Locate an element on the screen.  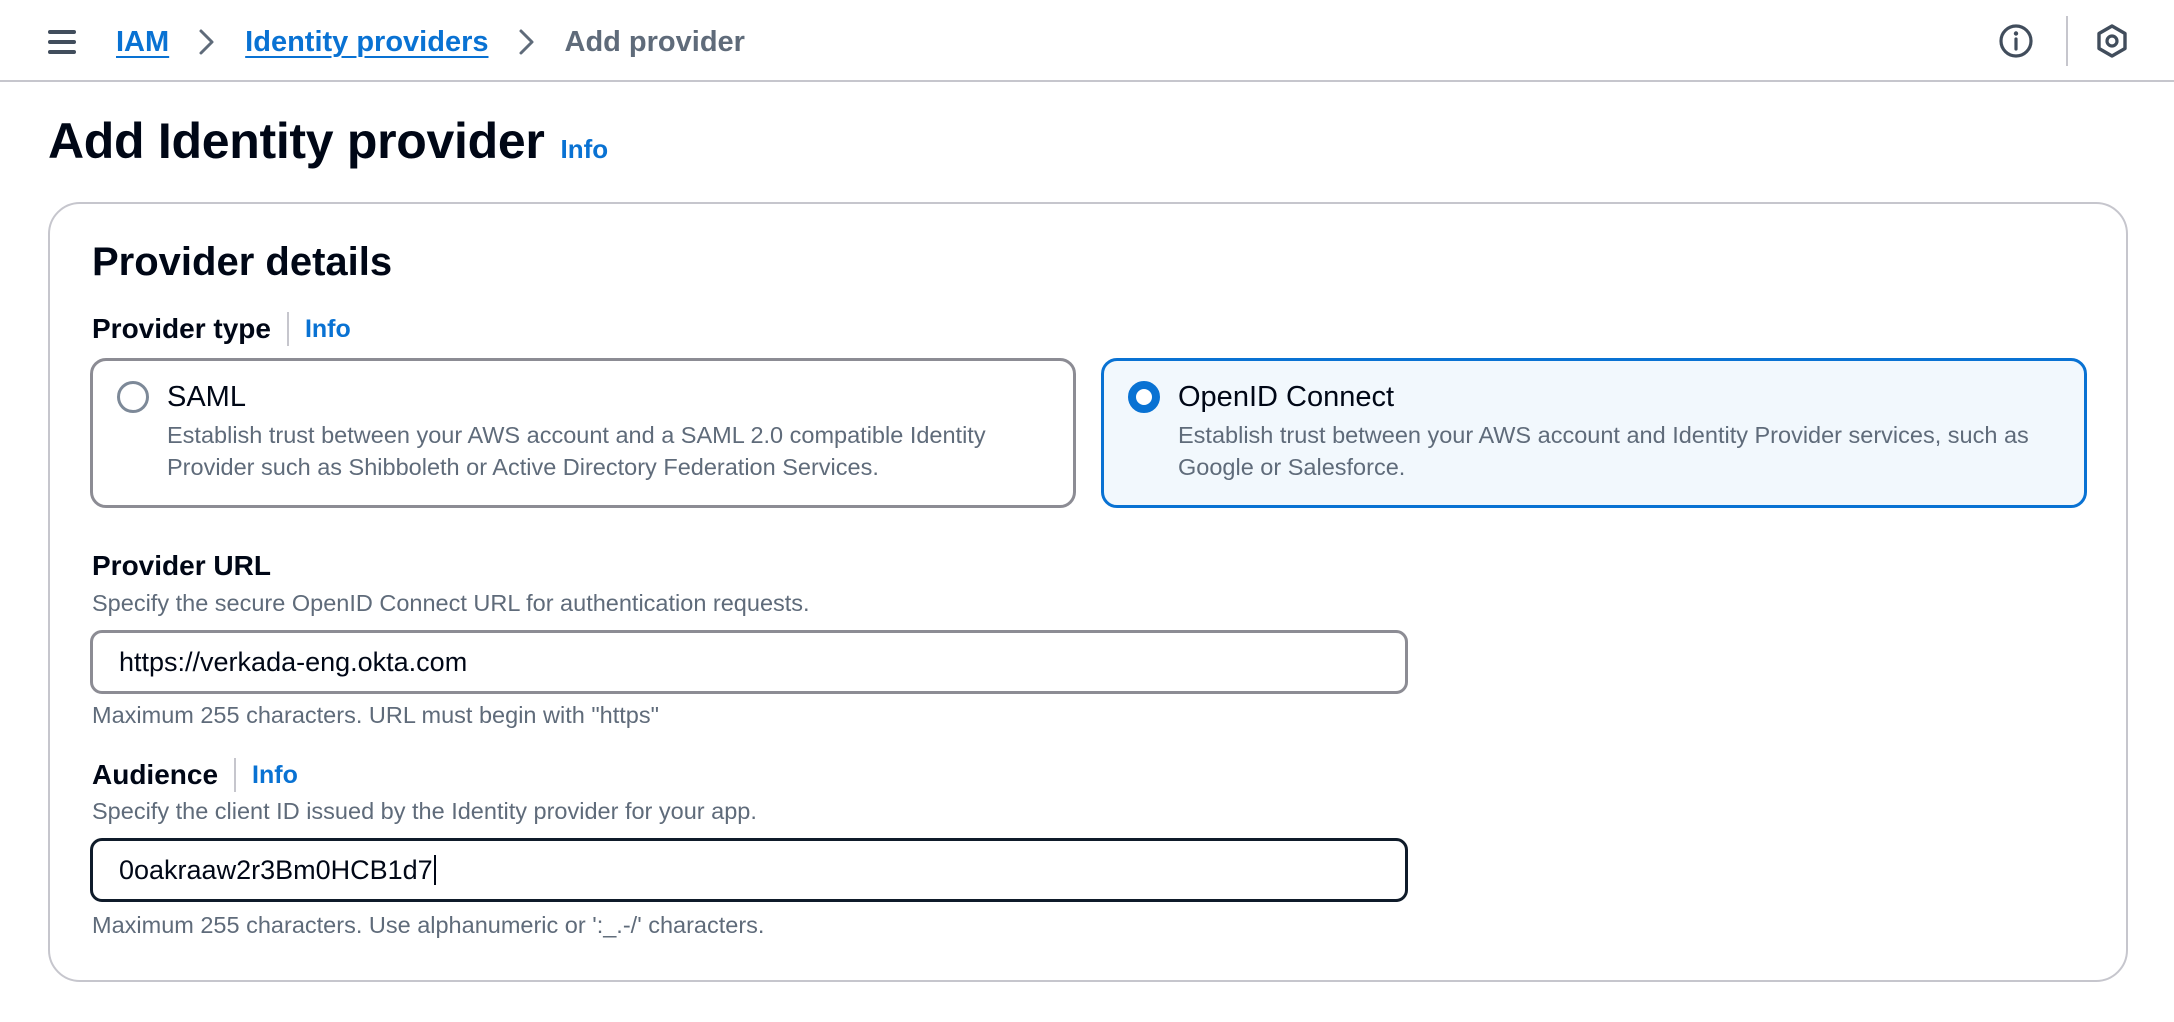
page-info-link: Info is located at coordinates (585, 149).